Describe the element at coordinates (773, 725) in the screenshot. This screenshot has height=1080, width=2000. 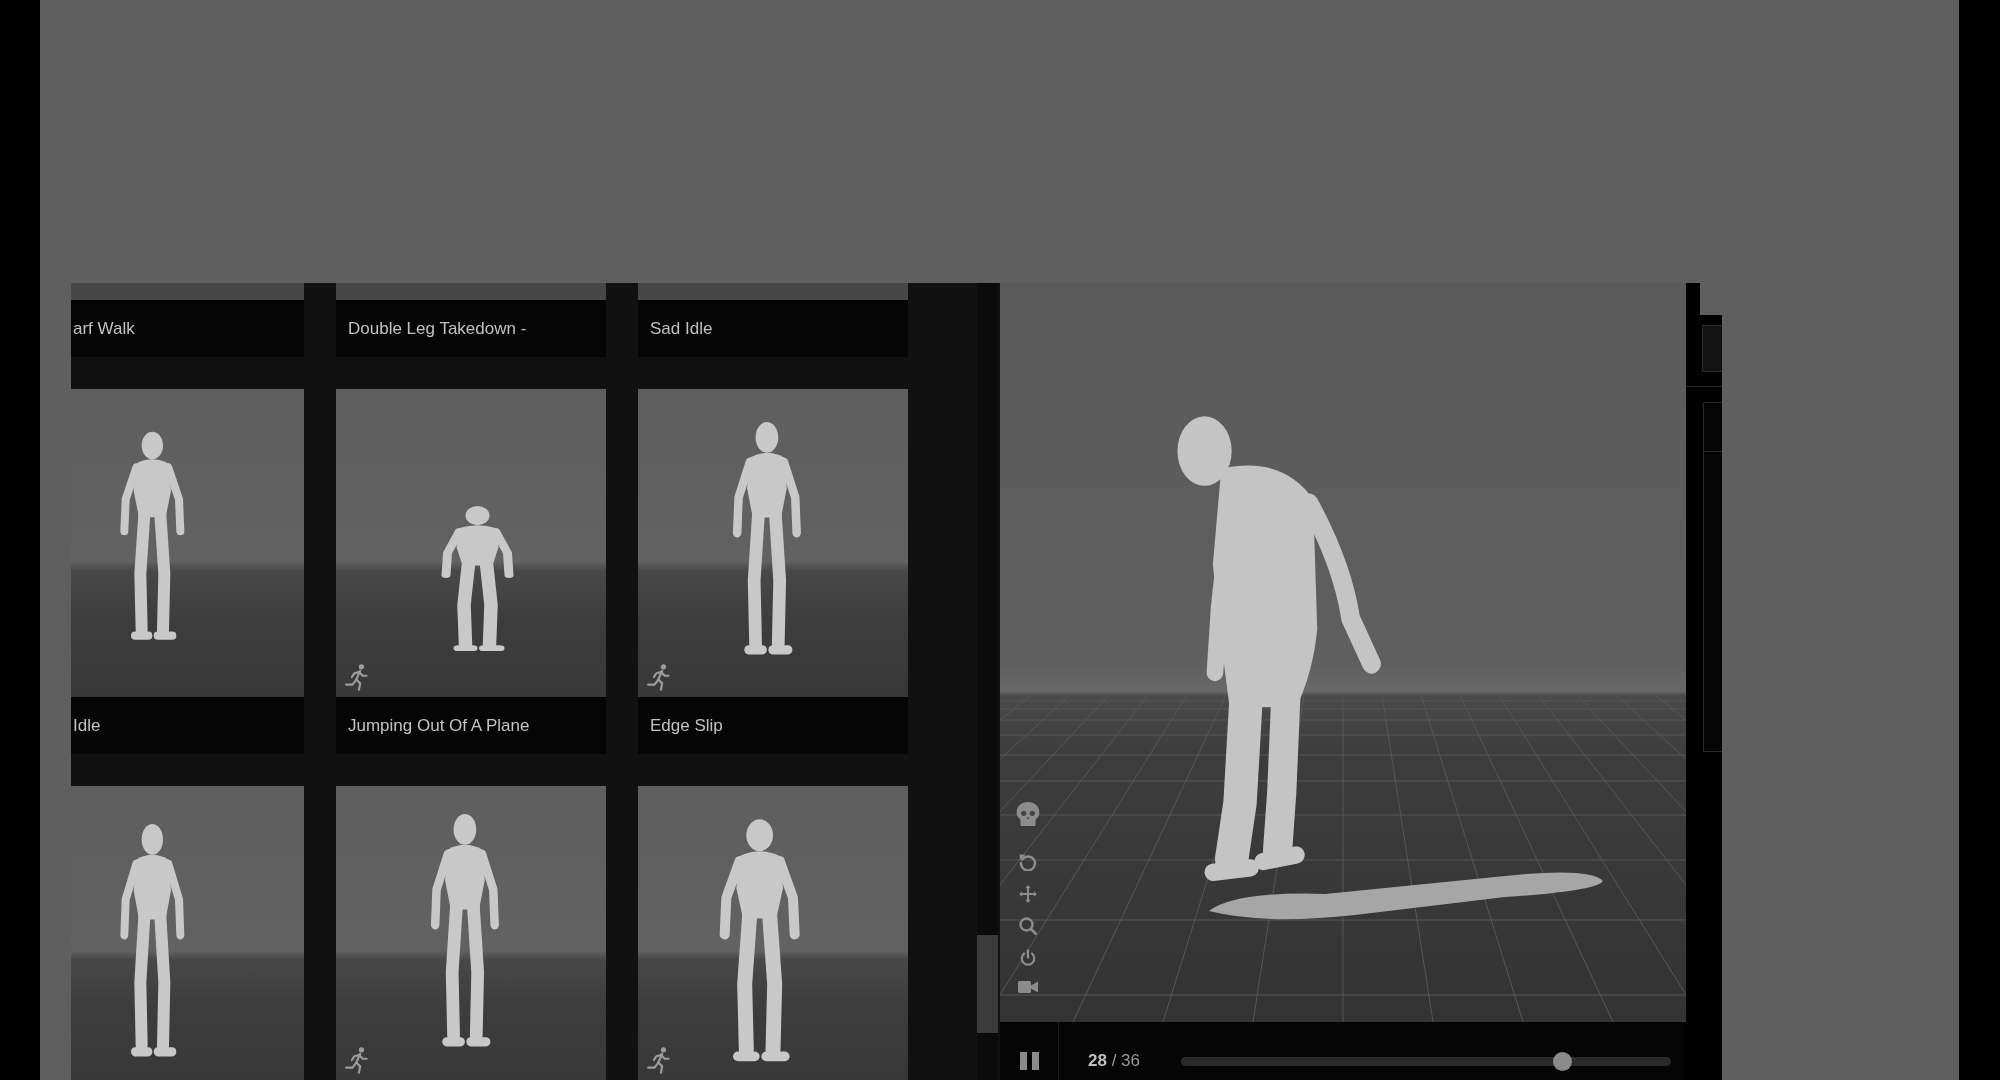
I see `animation-title: Edge Slip` at that location.